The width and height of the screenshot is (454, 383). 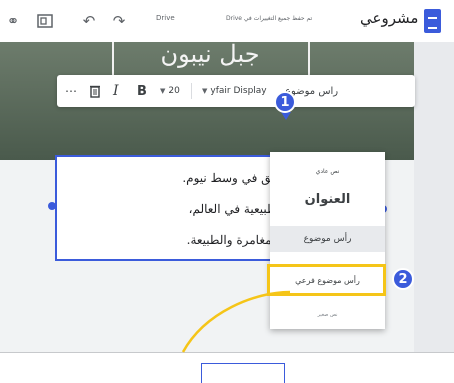 What do you see at coordinates (269, 18) in the screenshot?
I see `saved-status: تم حفظ جميع التغييرات في Drive` at bounding box center [269, 18].